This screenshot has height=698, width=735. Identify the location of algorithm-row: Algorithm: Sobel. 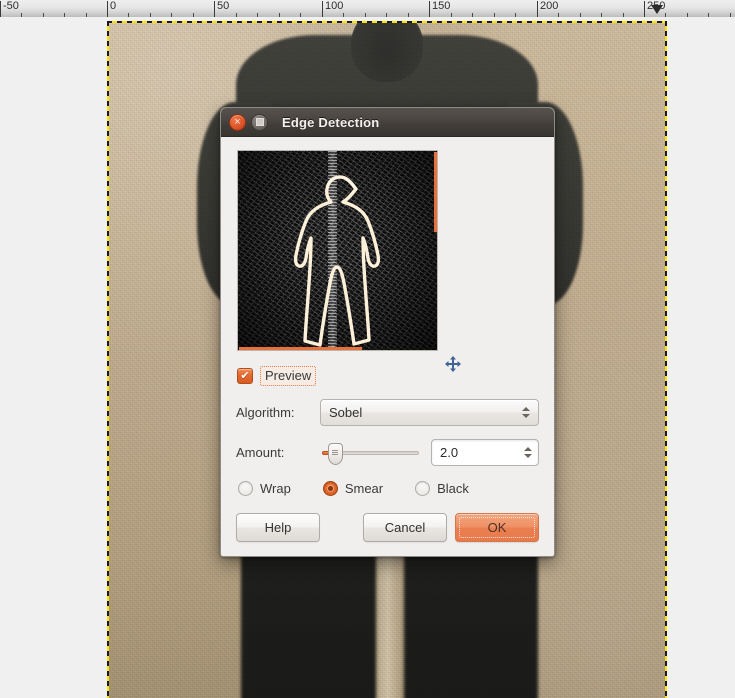
(387, 412).